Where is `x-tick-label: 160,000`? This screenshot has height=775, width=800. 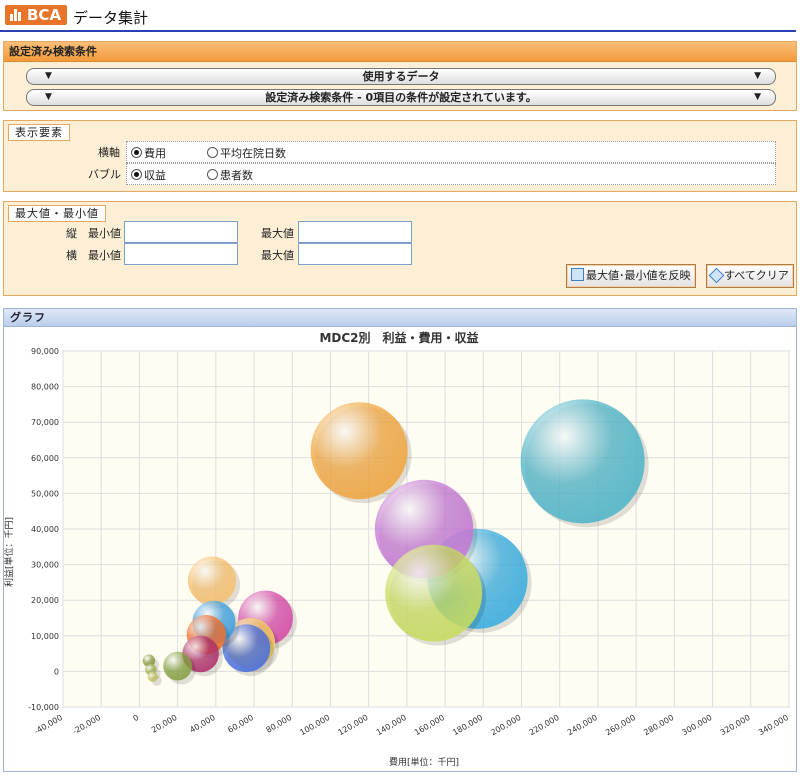 x-tick-label: 160,000 is located at coordinates (429, 725).